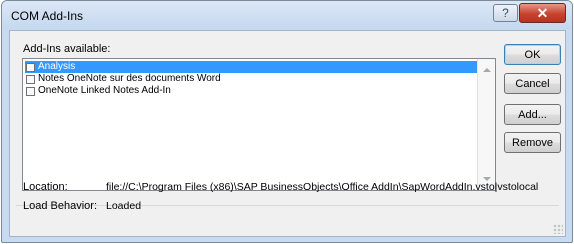 The width and height of the screenshot is (574, 244). What do you see at coordinates (486, 124) in the screenshot?
I see `vertical-scrollbar` at bounding box center [486, 124].